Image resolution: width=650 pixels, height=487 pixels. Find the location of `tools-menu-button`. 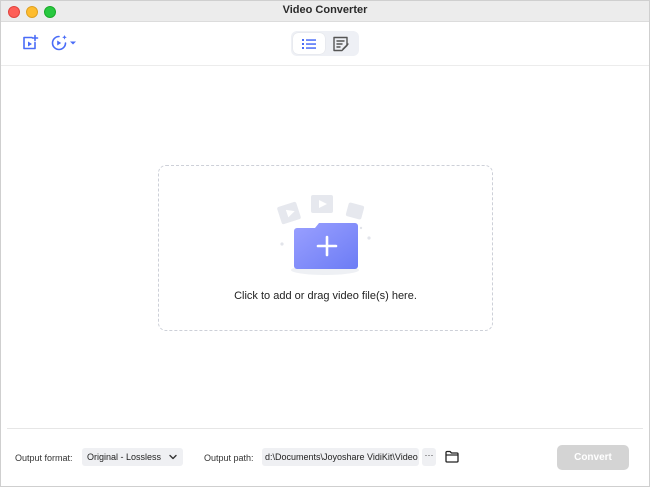

tools-menu-button is located at coordinates (63, 43).